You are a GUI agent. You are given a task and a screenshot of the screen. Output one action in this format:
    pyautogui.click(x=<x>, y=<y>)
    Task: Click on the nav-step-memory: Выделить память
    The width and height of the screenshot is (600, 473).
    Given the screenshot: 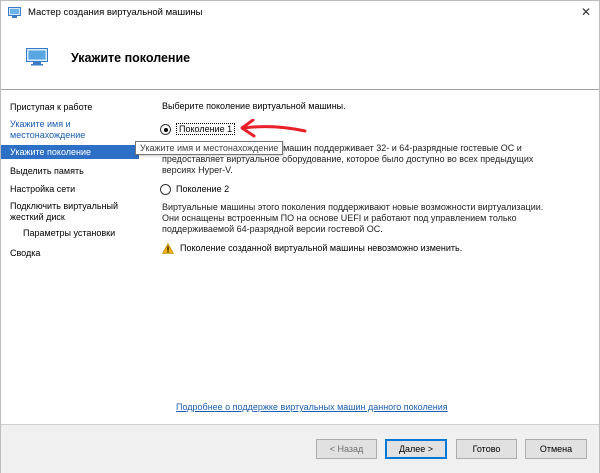 What is the action you would take?
    pyautogui.click(x=74, y=171)
    